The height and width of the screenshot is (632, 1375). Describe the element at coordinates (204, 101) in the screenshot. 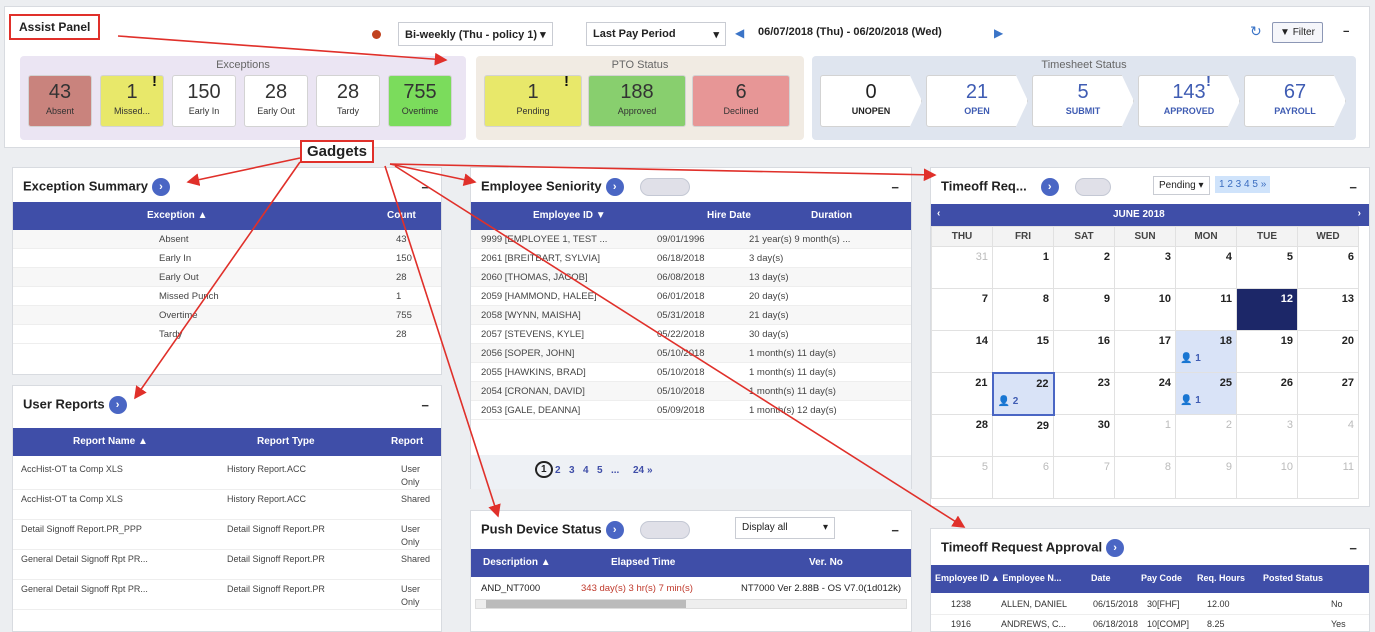

I see `exception-tile: 150 Early In` at that location.